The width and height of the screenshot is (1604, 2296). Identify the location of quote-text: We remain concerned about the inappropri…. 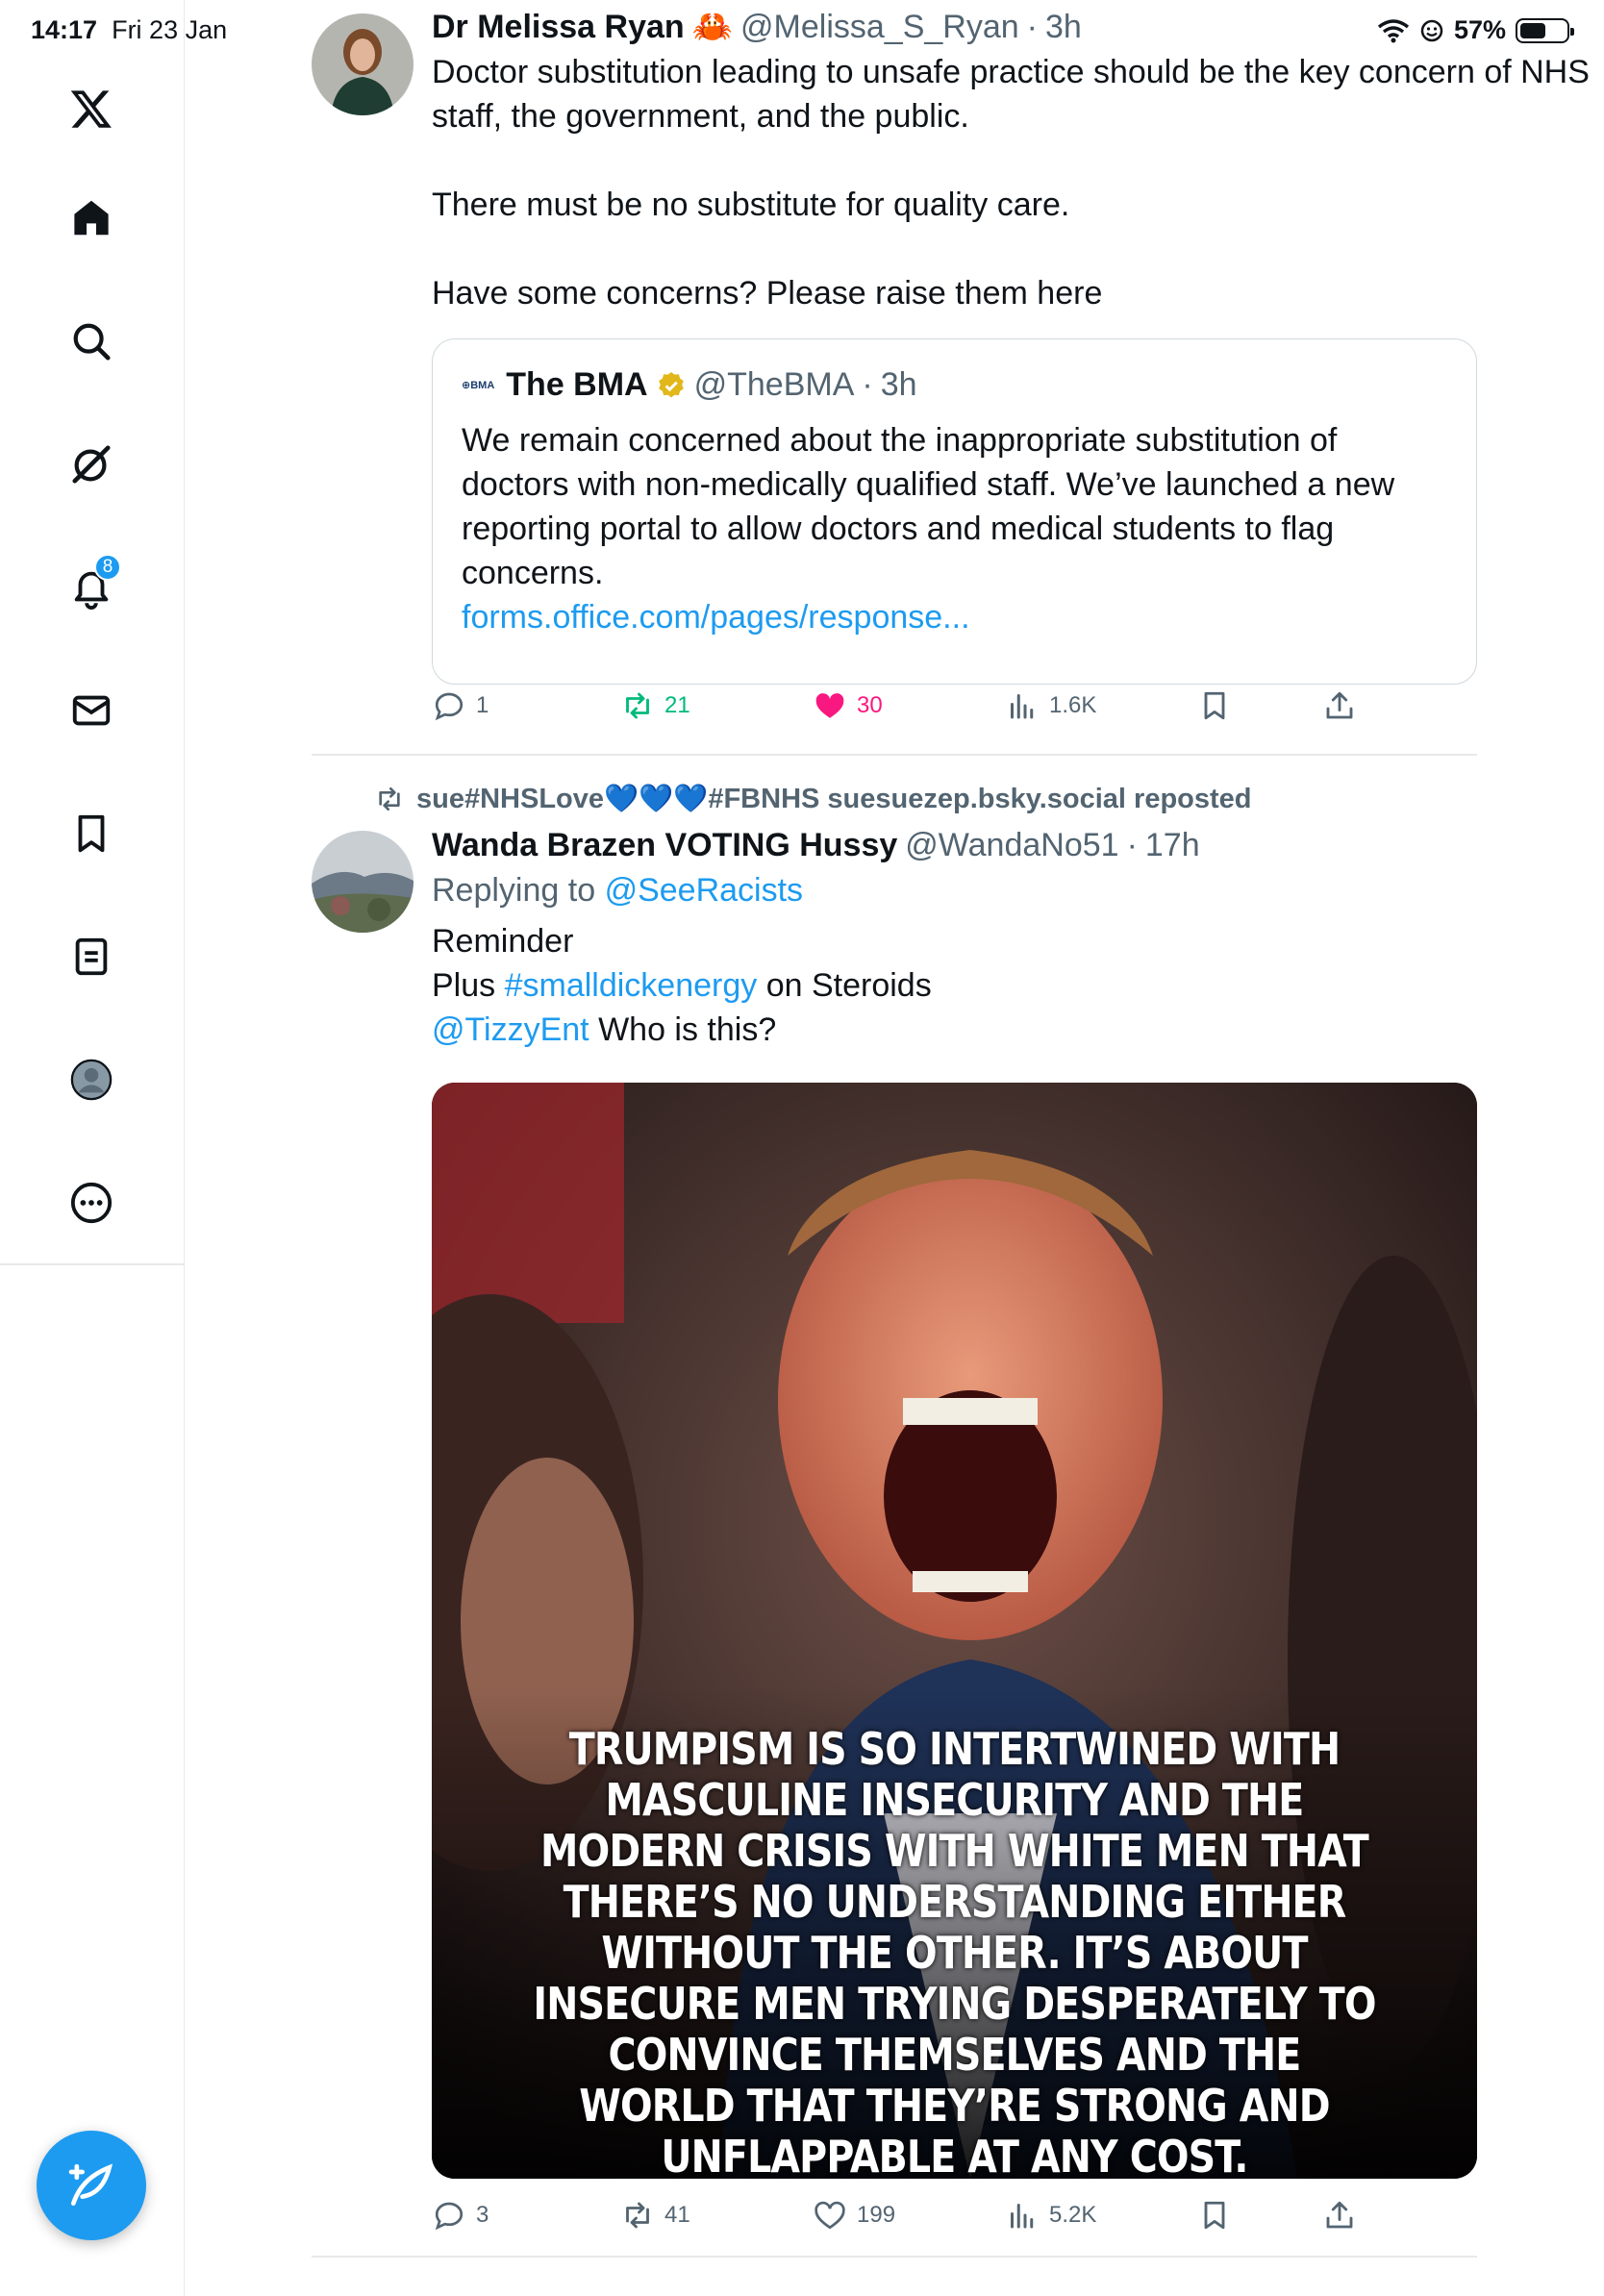
(928, 507).